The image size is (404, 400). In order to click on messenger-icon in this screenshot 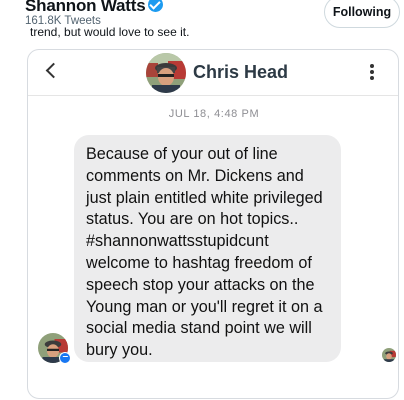, I will do `click(65, 358)`.